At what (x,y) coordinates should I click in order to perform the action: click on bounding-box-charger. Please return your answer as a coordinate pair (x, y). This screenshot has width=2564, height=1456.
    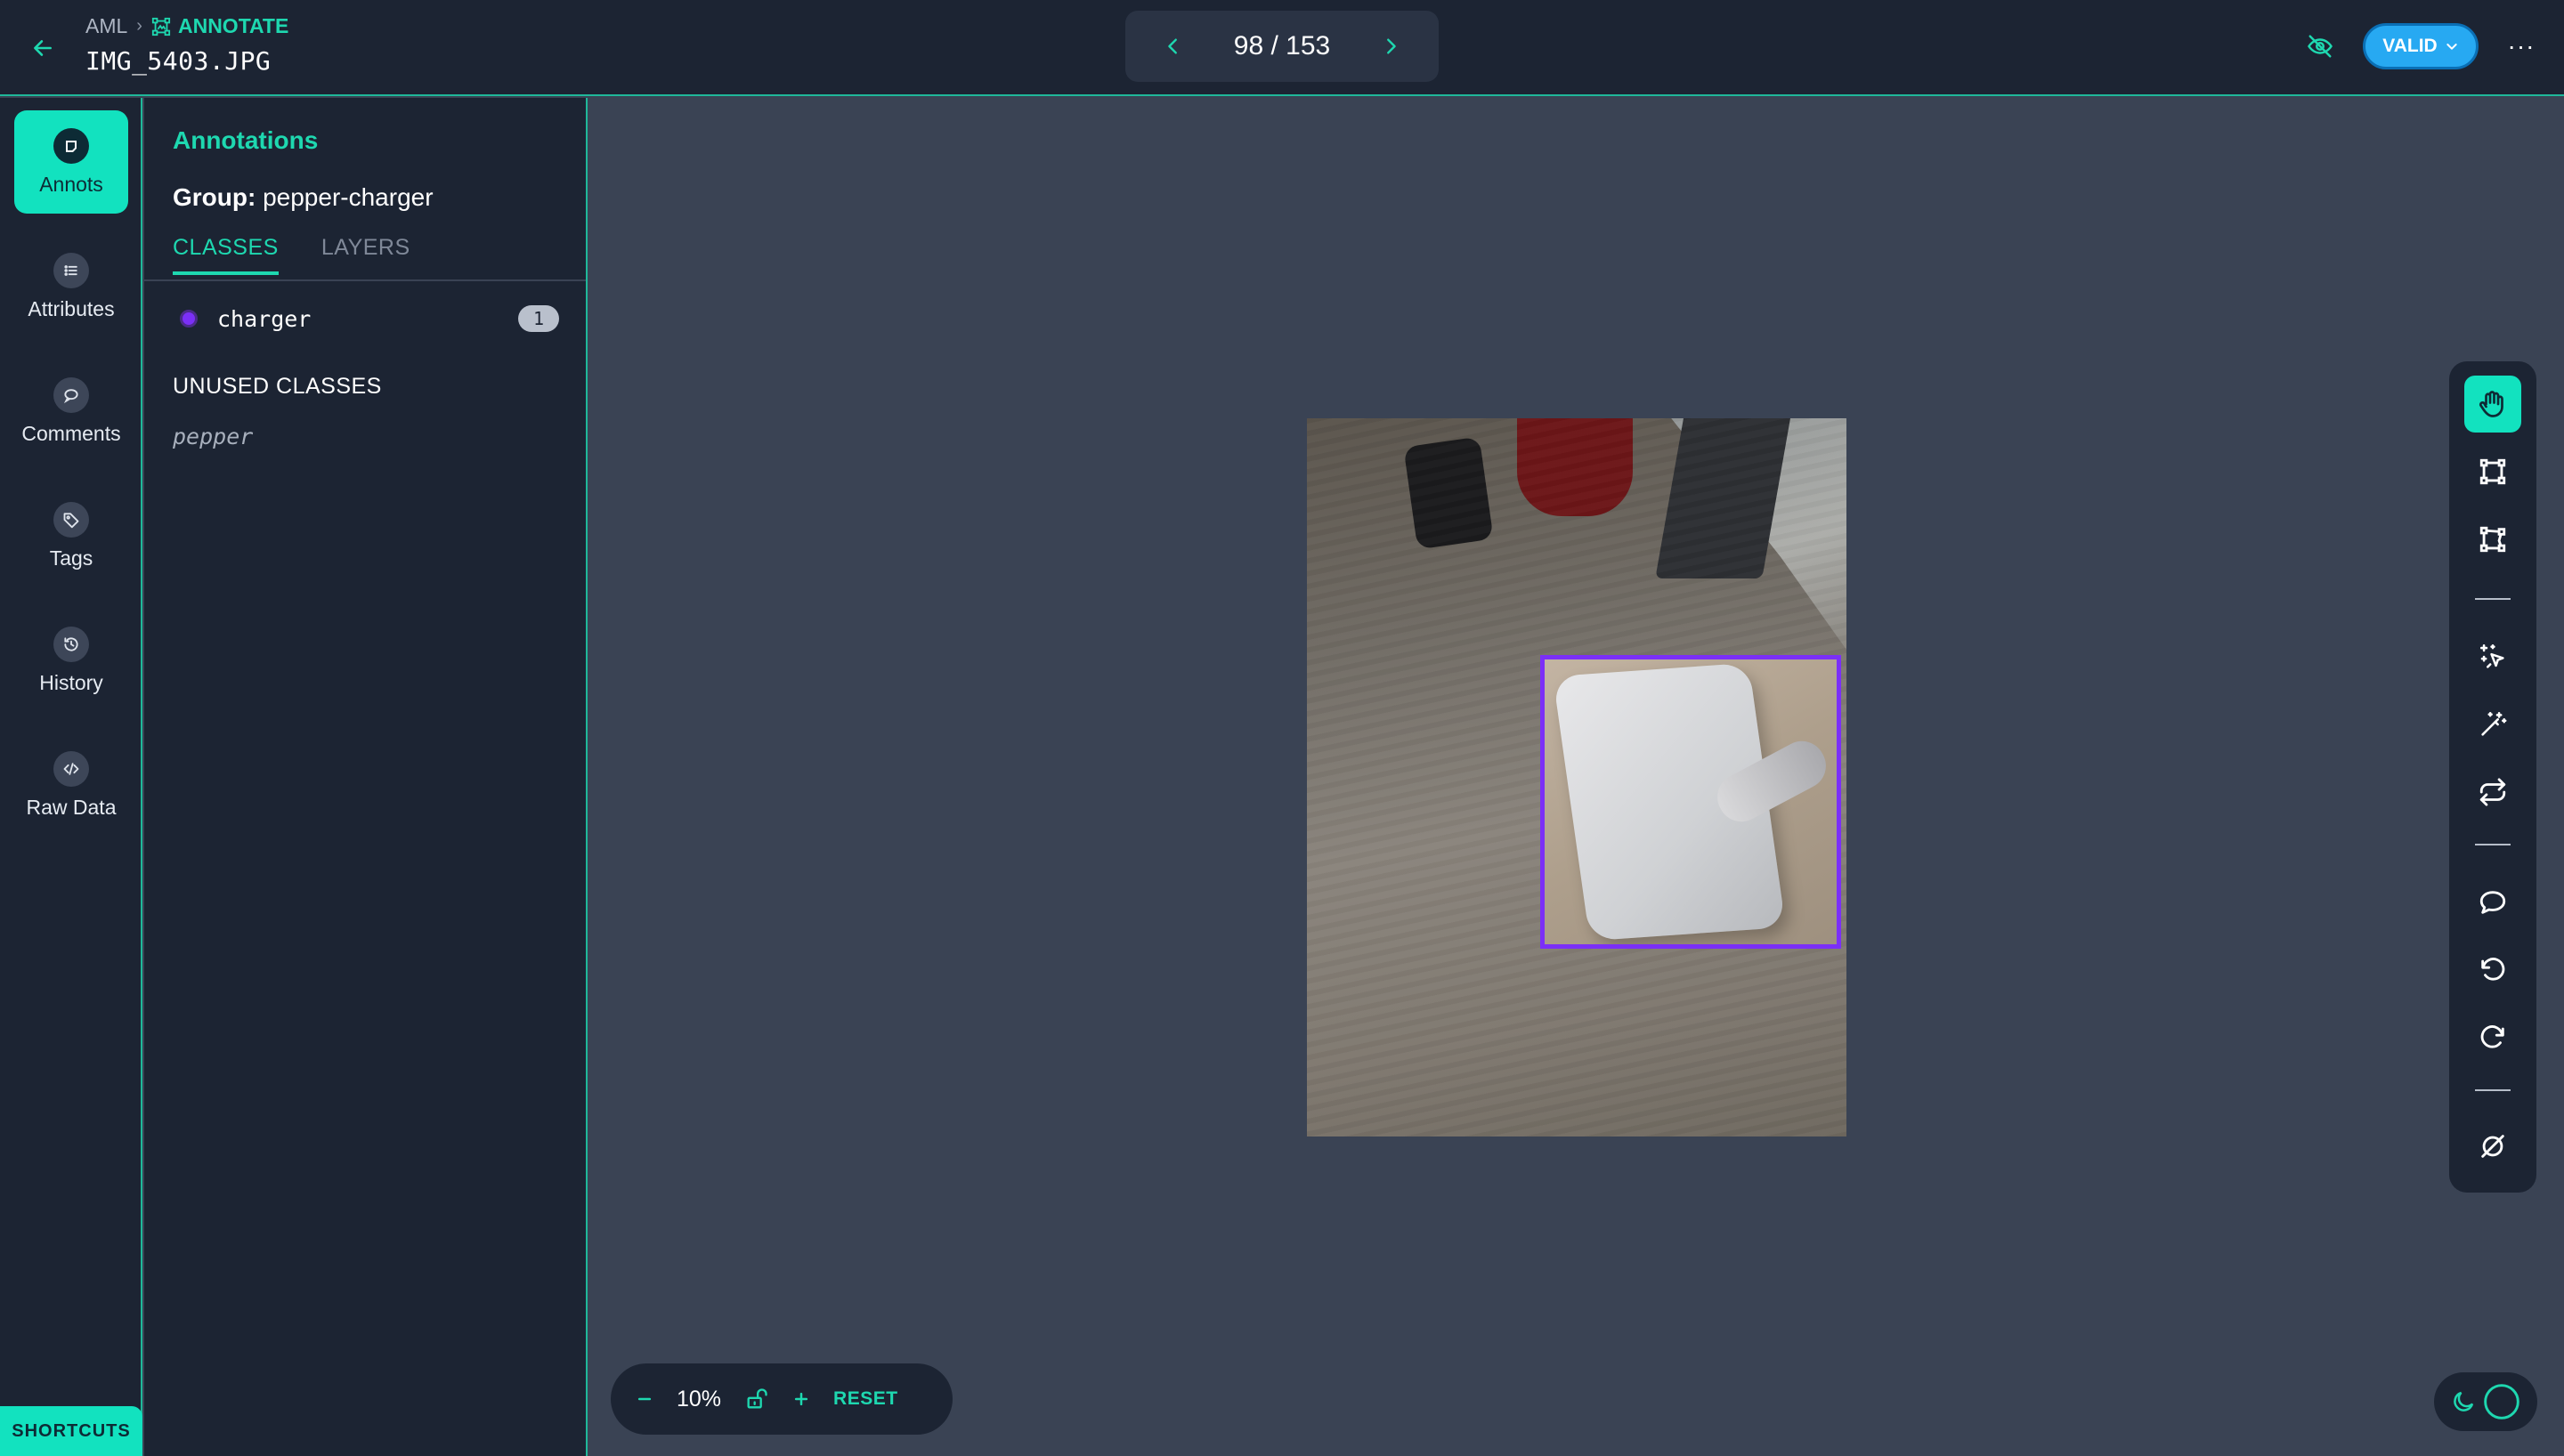
    Looking at the image, I should click on (1690, 802).